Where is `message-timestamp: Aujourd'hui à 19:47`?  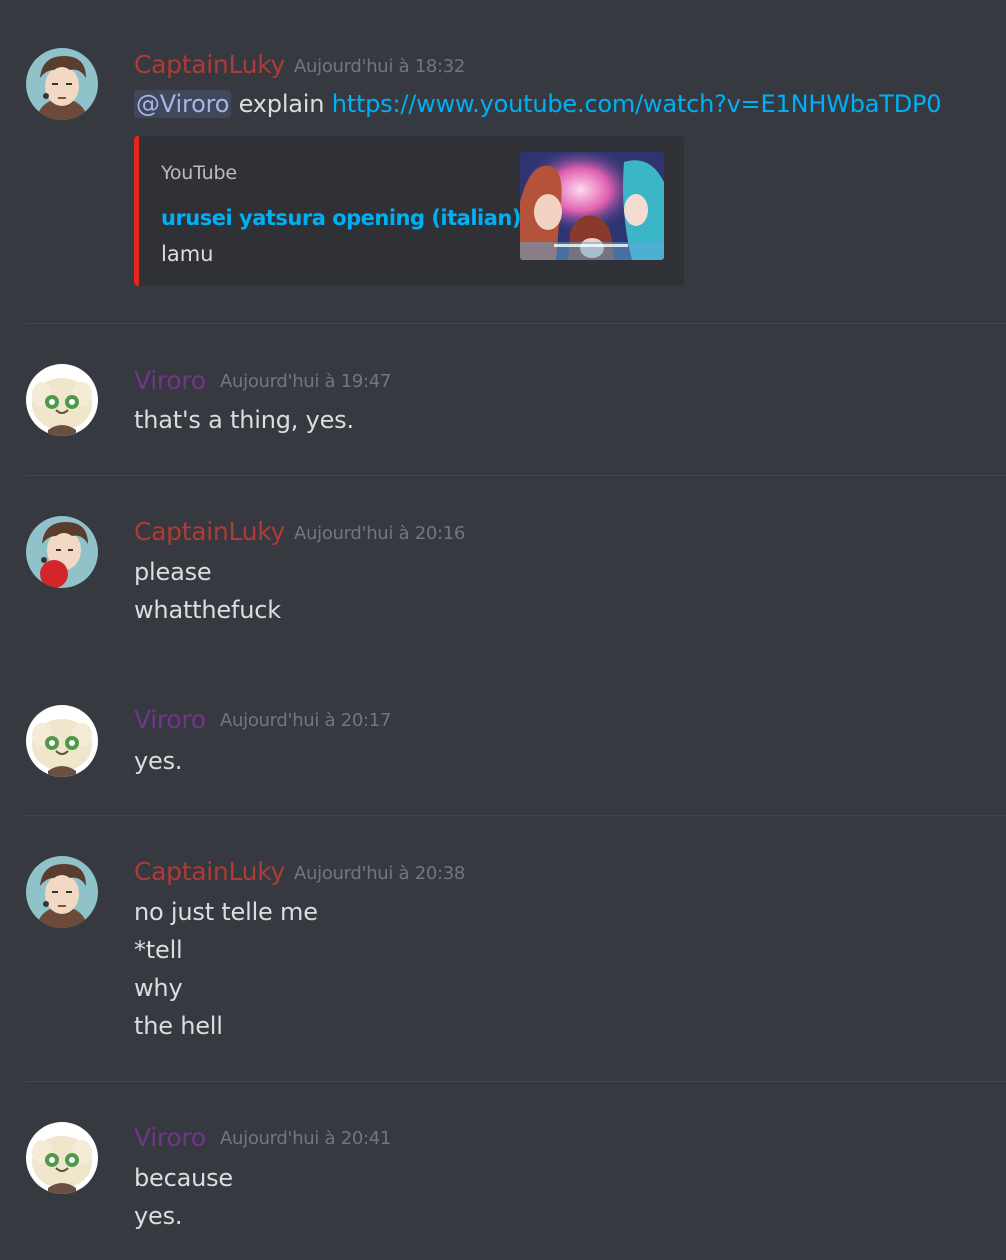
message-timestamp: Aujourd'hui à 19:47 is located at coordinates (306, 381).